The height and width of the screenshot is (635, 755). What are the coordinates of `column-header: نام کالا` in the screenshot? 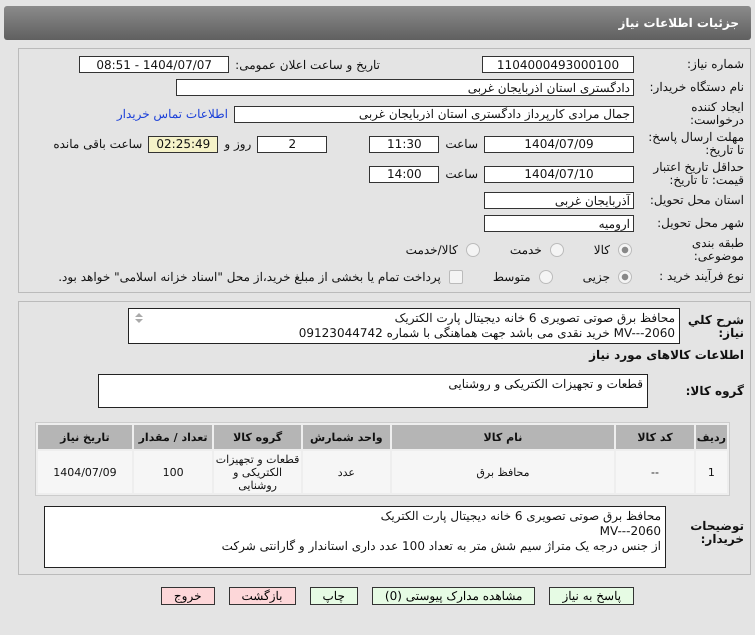 It's located at (503, 437).